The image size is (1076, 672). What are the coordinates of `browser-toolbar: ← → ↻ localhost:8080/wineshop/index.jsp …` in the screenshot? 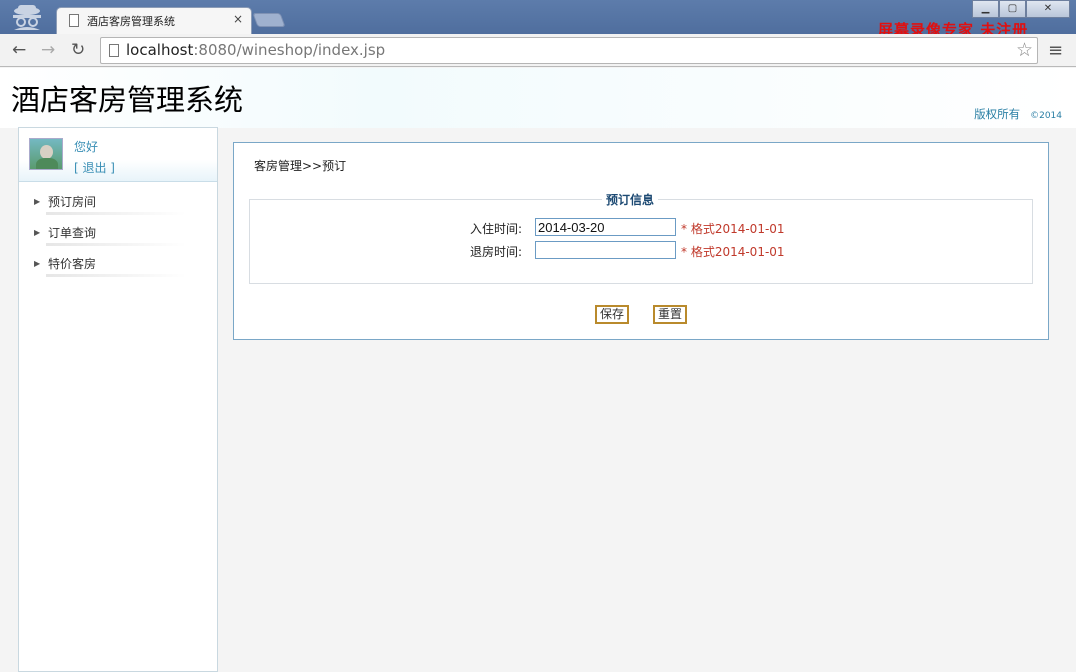 It's located at (538, 50).